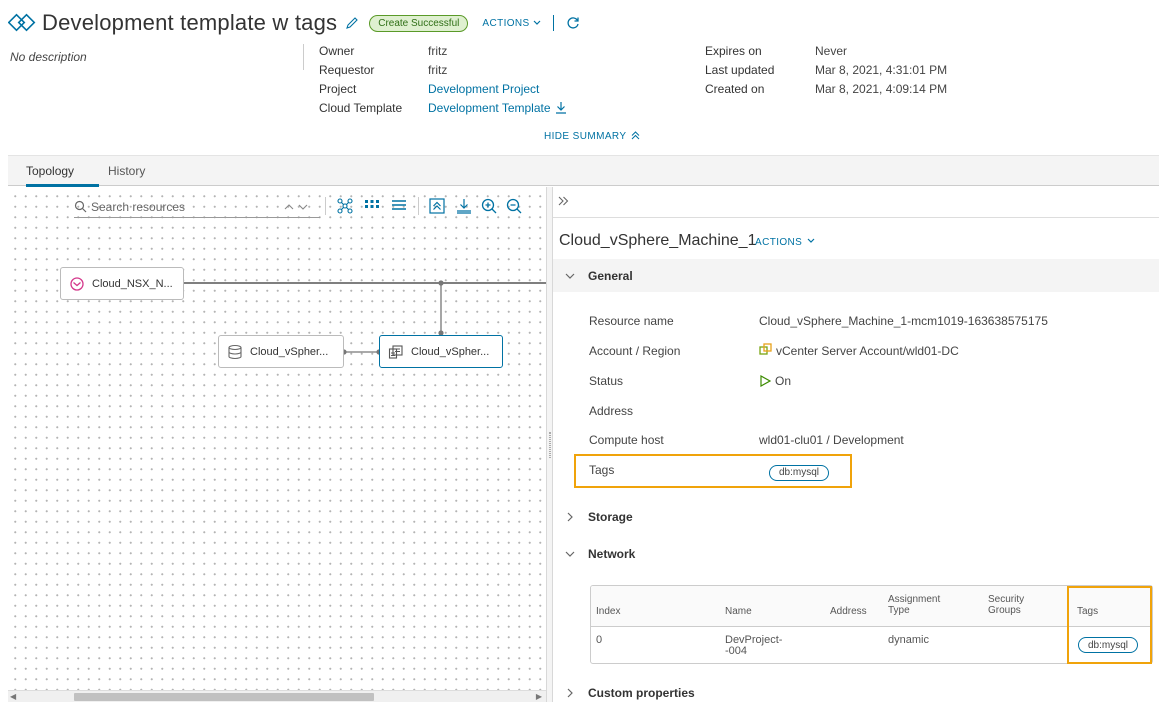 This screenshot has height=702, width=1159. What do you see at coordinates (13, 696) in the screenshot?
I see `scroll-left-arrow-icon: ◀` at bounding box center [13, 696].